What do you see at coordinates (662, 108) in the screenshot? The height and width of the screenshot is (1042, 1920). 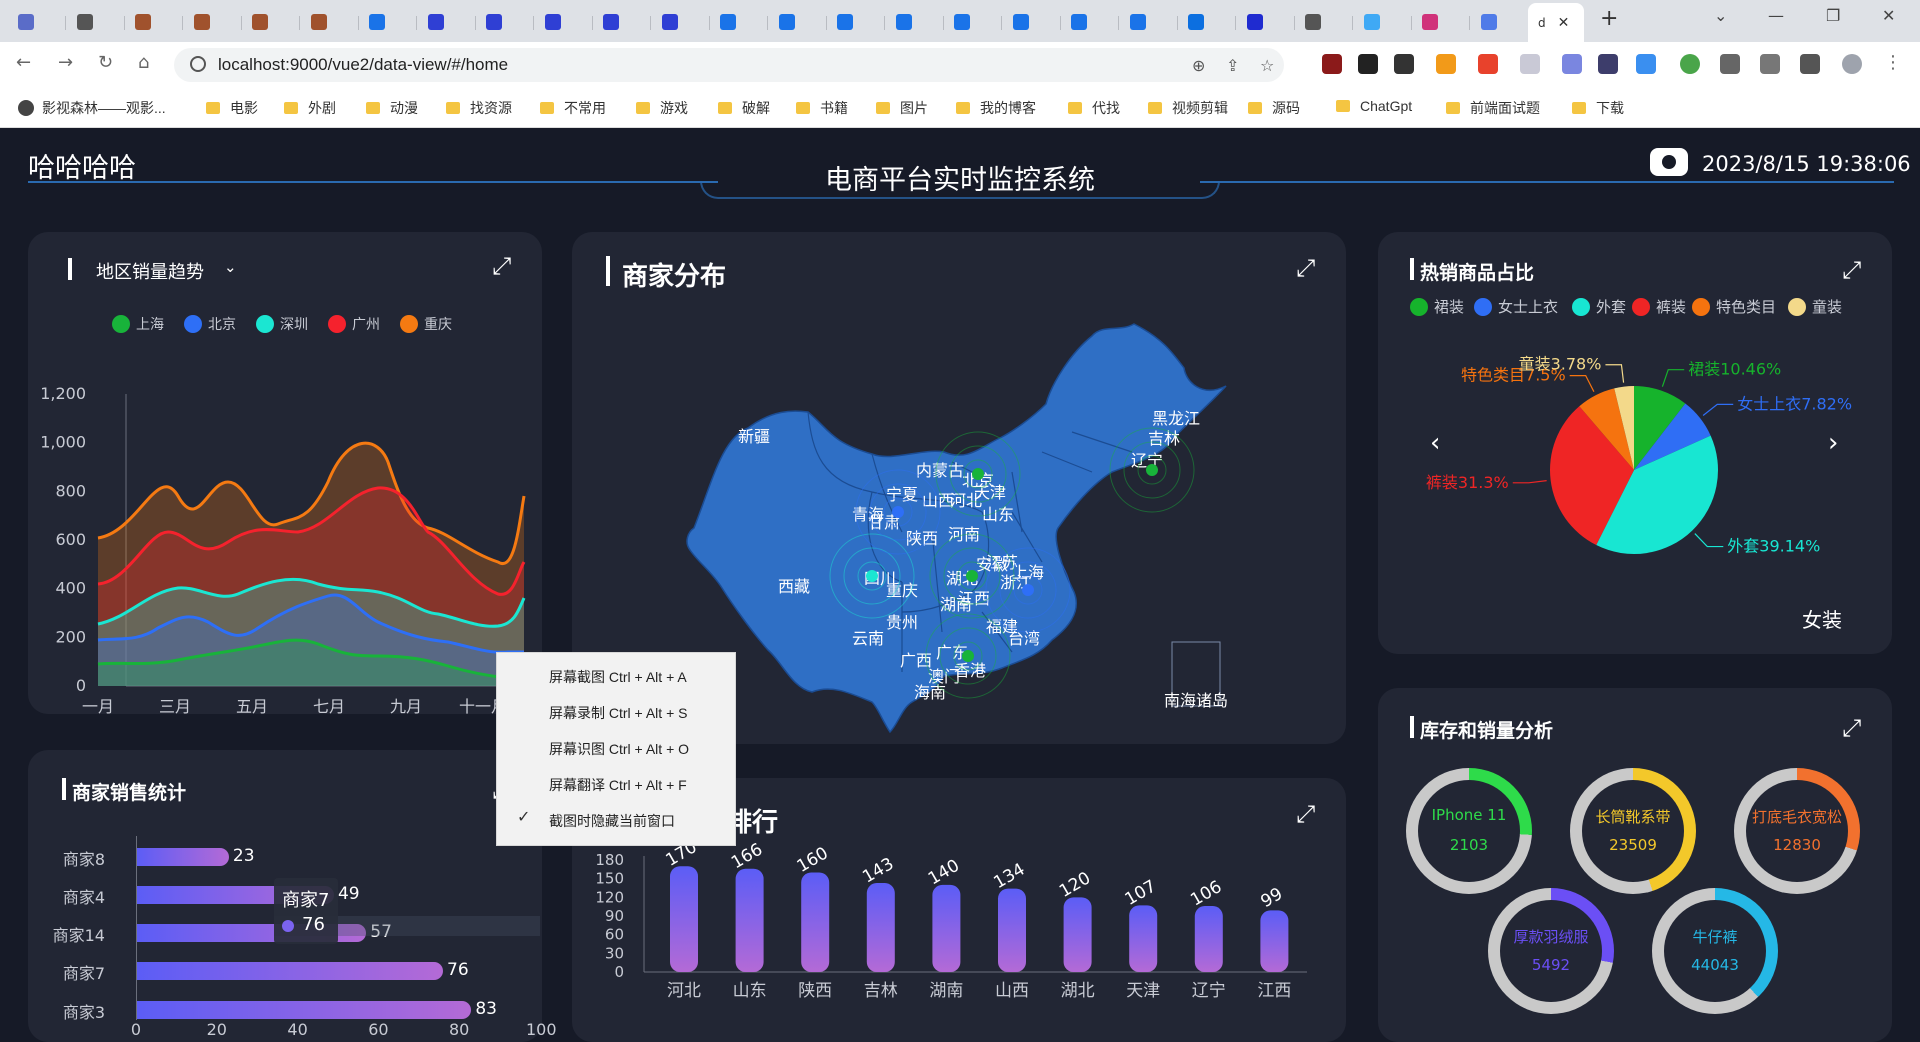 I see `bookmark-item: 游戏` at bounding box center [662, 108].